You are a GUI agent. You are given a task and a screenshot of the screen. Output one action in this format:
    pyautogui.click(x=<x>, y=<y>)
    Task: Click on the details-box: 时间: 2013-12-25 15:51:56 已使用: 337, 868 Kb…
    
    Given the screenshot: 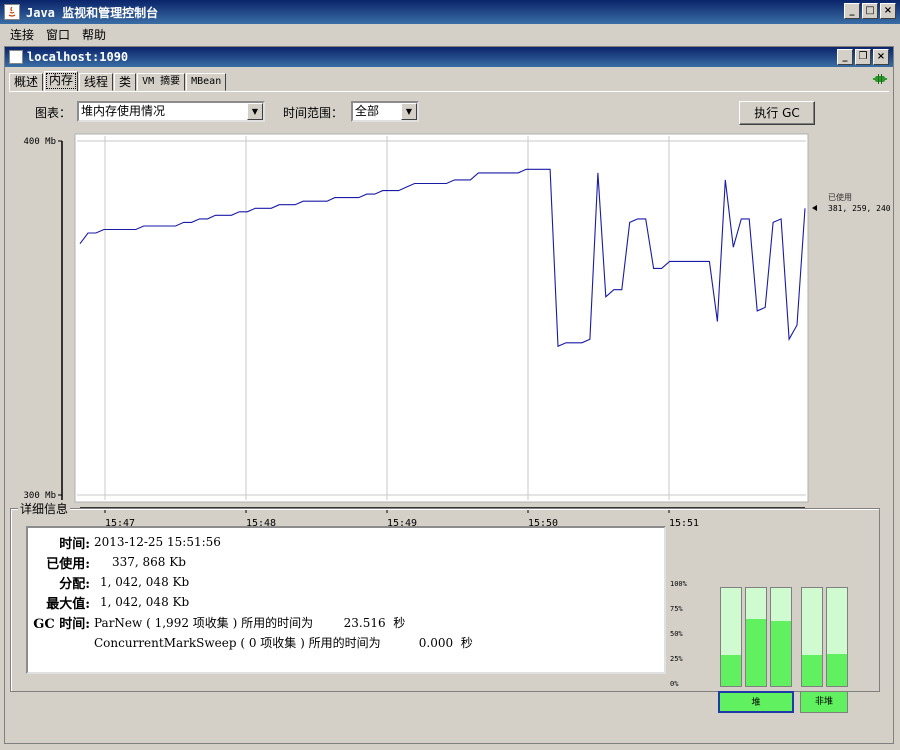 What is the action you would take?
    pyautogui.click(x=346, y=600)
    